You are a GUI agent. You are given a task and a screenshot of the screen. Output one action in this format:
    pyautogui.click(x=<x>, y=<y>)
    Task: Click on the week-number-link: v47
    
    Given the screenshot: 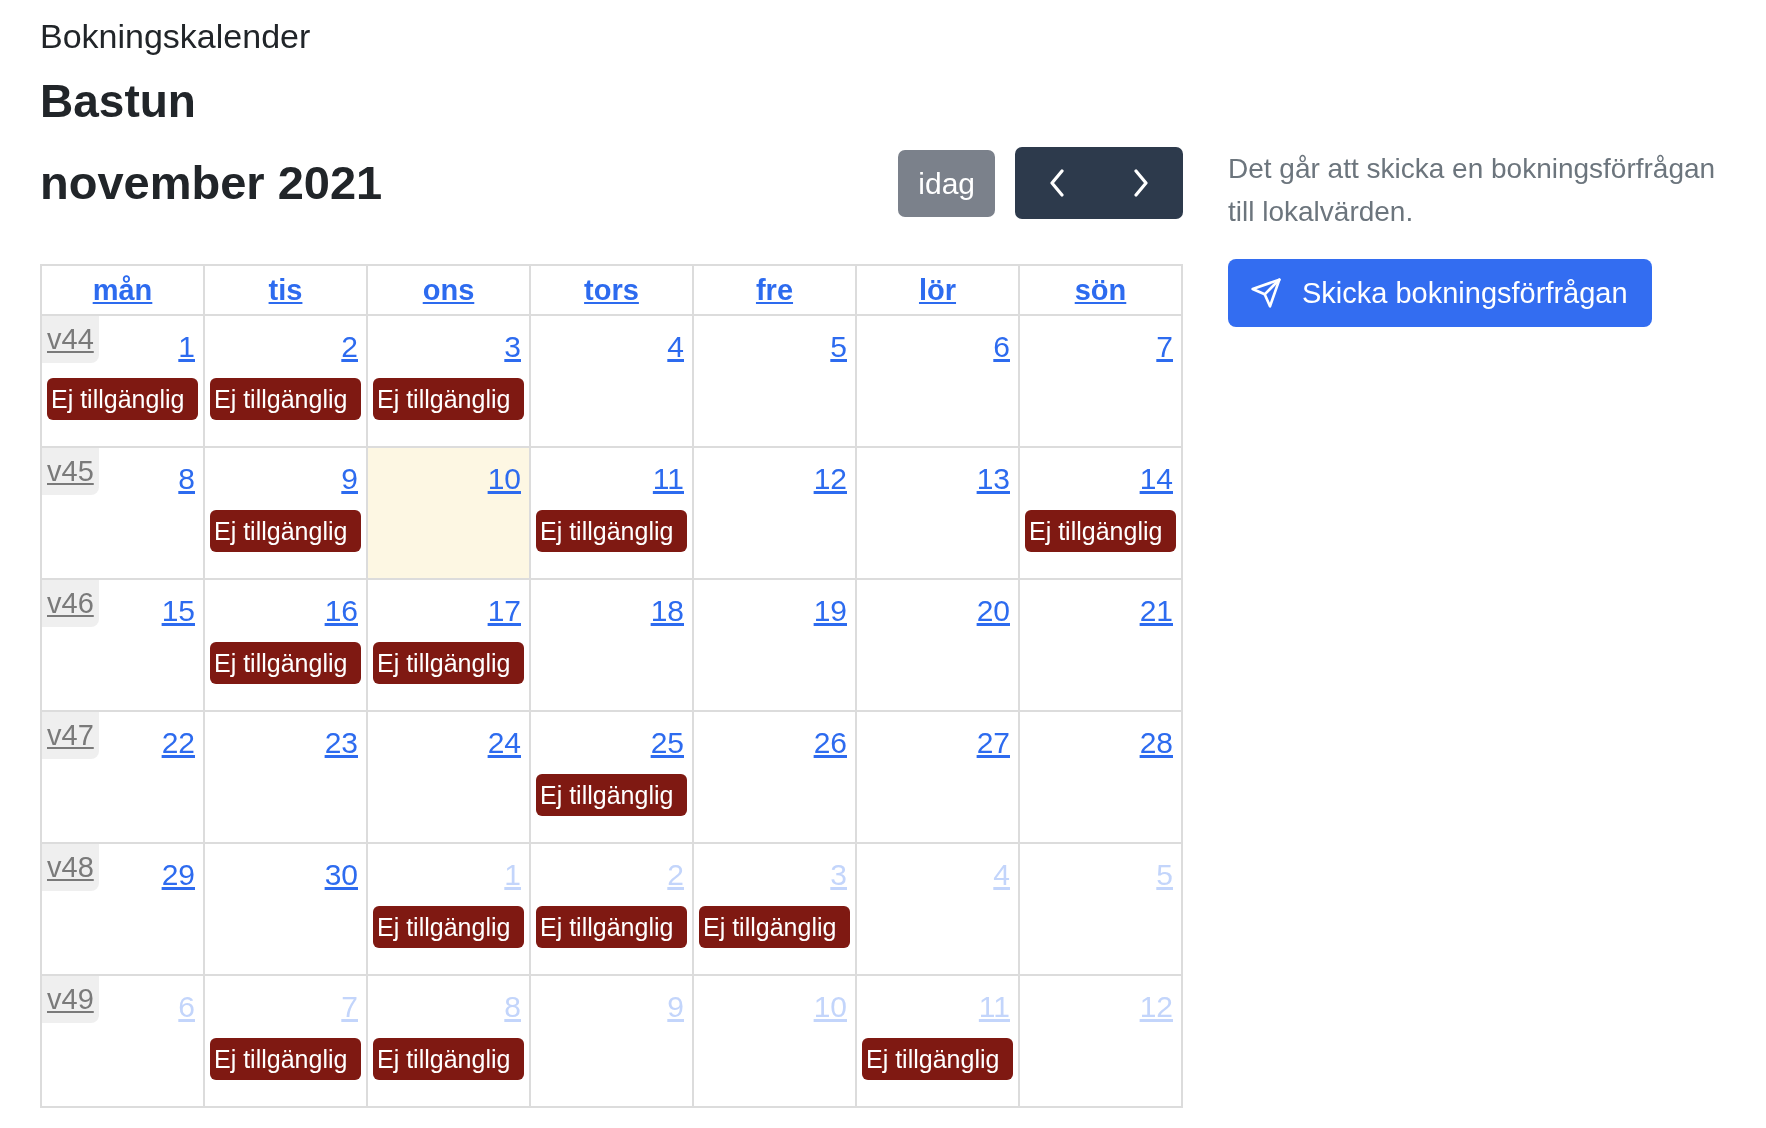 What is the action you would take?
    pyautogui.click(x=70, y=735)
    